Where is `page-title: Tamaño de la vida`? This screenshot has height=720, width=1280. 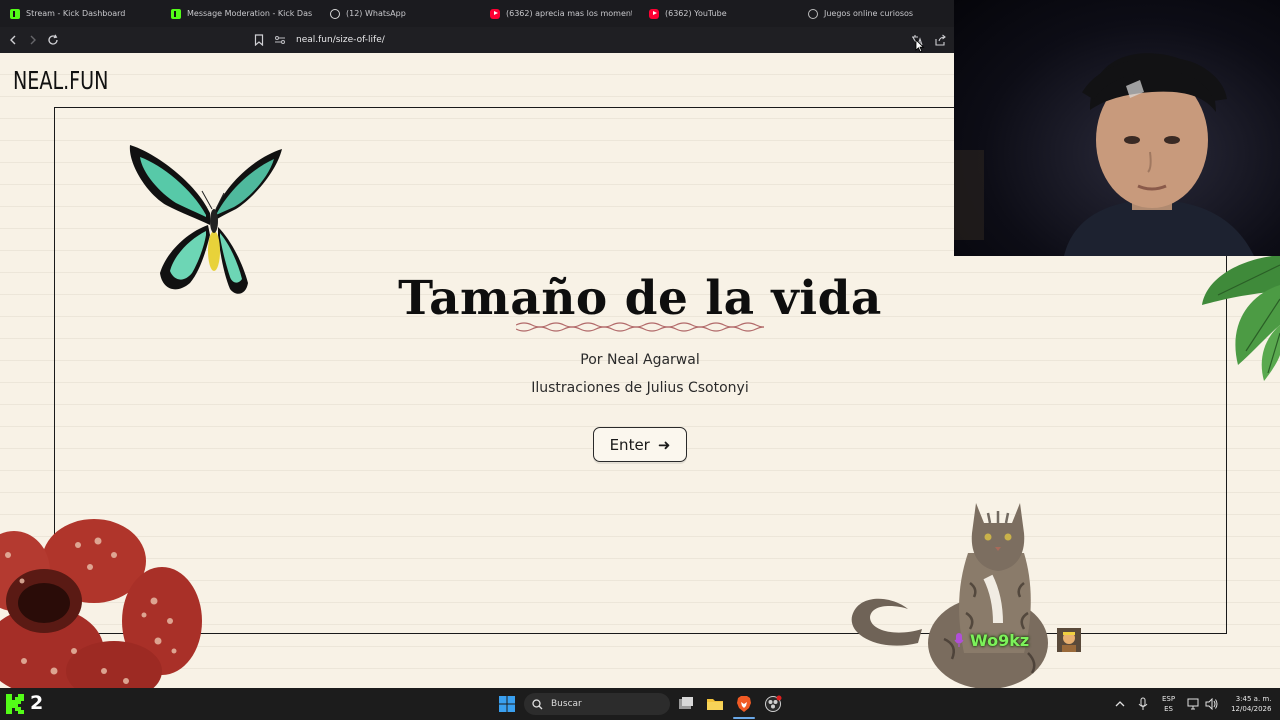 page-title: Tamaño de la vida is located at coordinates (640, 298).